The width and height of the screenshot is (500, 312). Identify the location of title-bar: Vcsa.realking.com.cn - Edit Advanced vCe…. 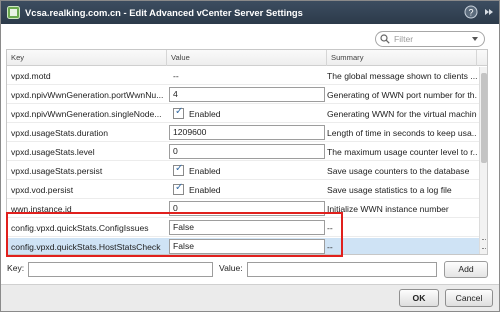
(250, 12).